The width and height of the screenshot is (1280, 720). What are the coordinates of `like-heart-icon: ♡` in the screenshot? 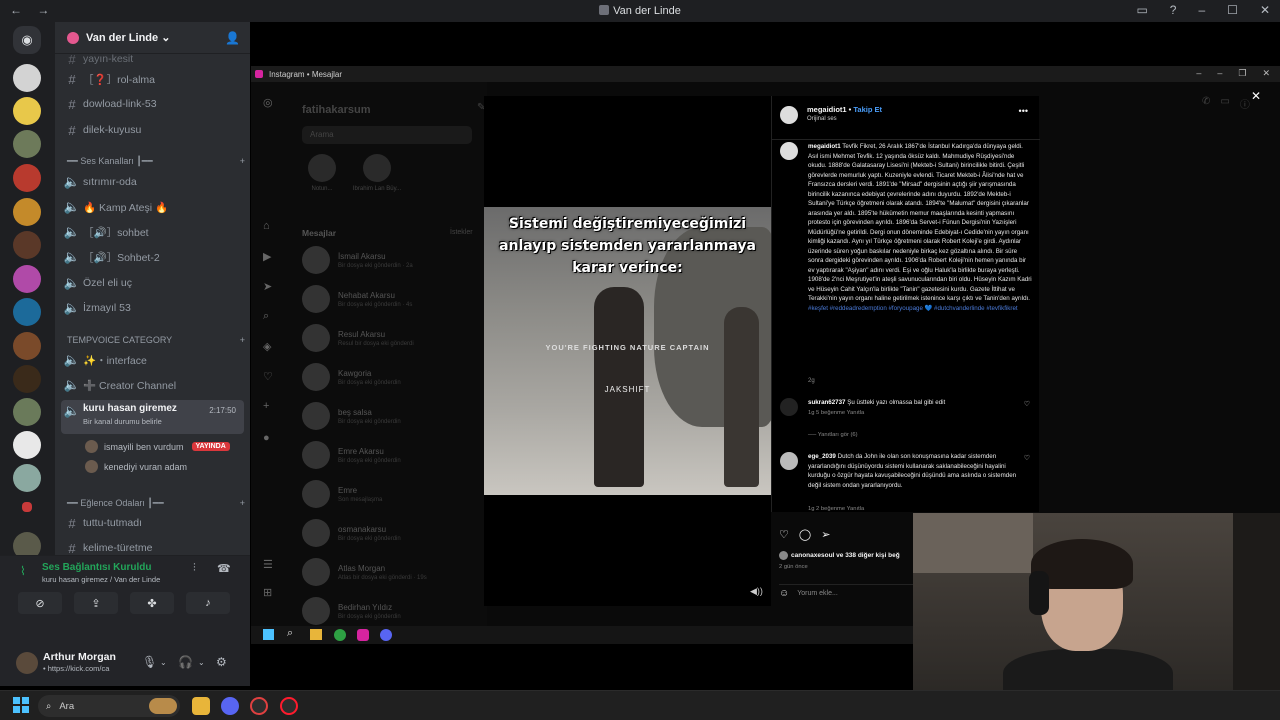 It's located at (784, 534).